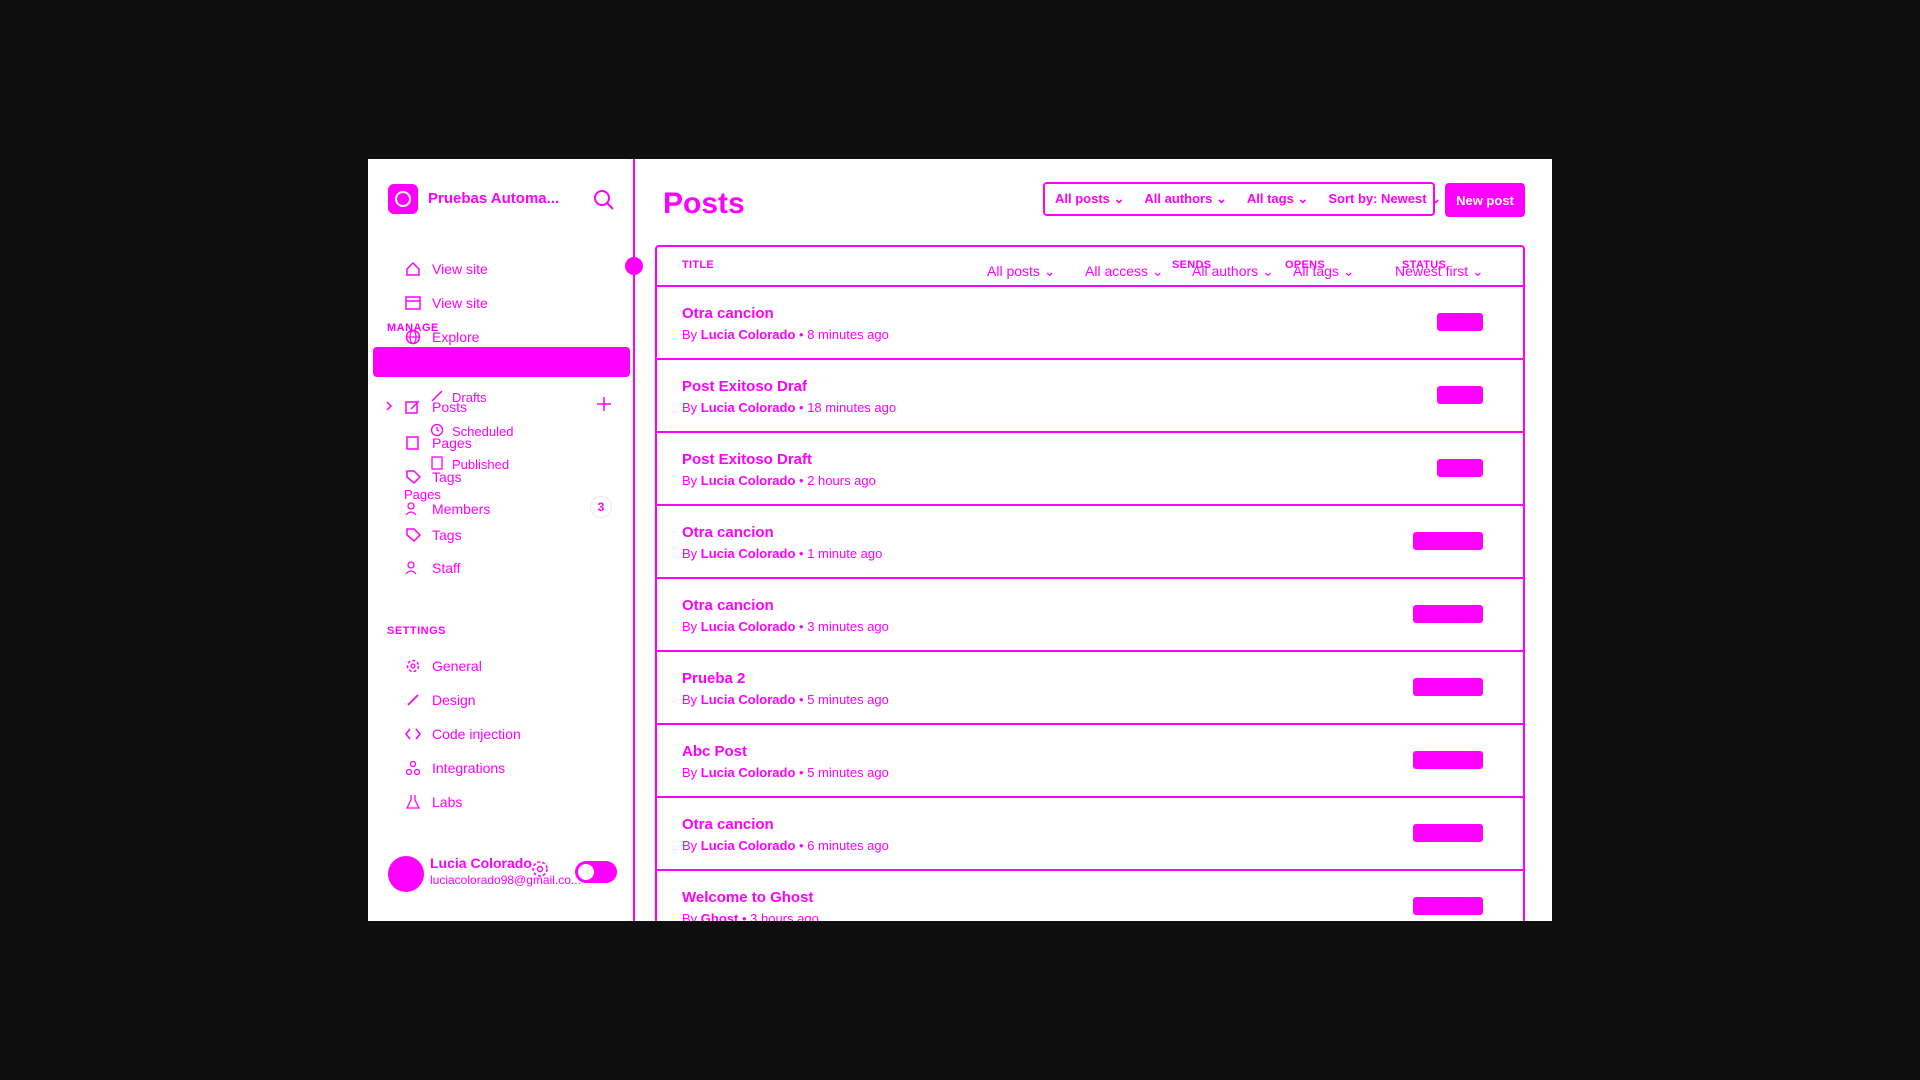 The height and width of the screenshot is (1080, 1920). What do you see at coordinates (1124, 271) in the screenshot?
I see `head-filter-access: All access ⌄` at bounding box center [1124, 271].